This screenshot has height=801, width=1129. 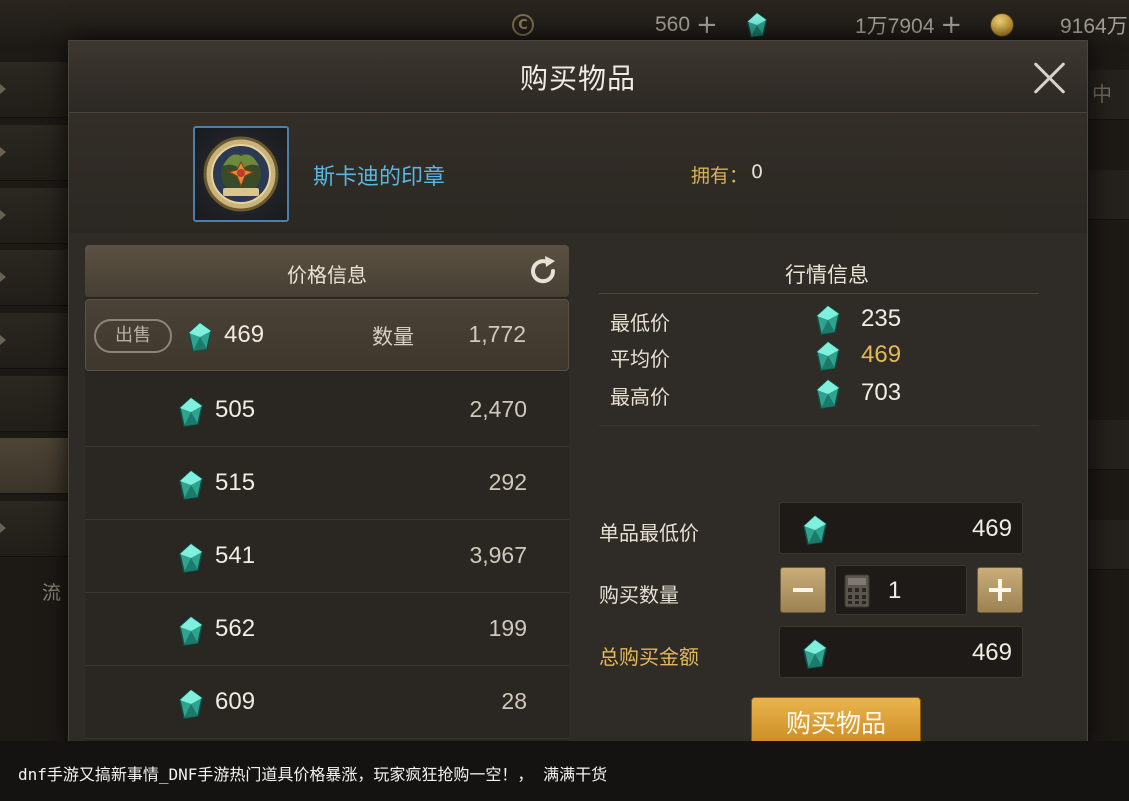 I want to click on currency-2-add-button: +, so click(x=951, y=25).